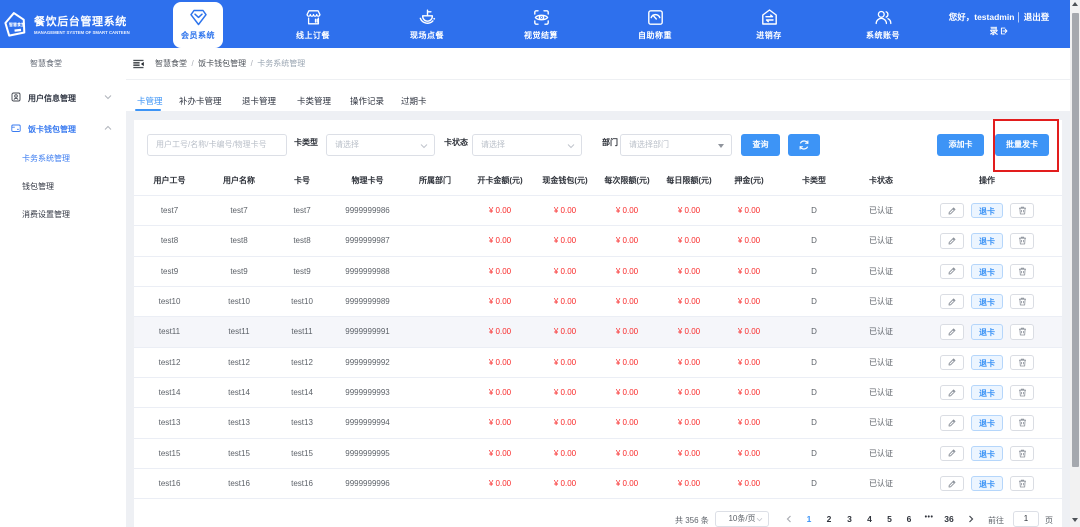 The image size is (1080, 527). What do you see at coordinates (17, 24) in the screenshot?
I see `svg-text: 智慧食堂` at bounding box center [17, 24].